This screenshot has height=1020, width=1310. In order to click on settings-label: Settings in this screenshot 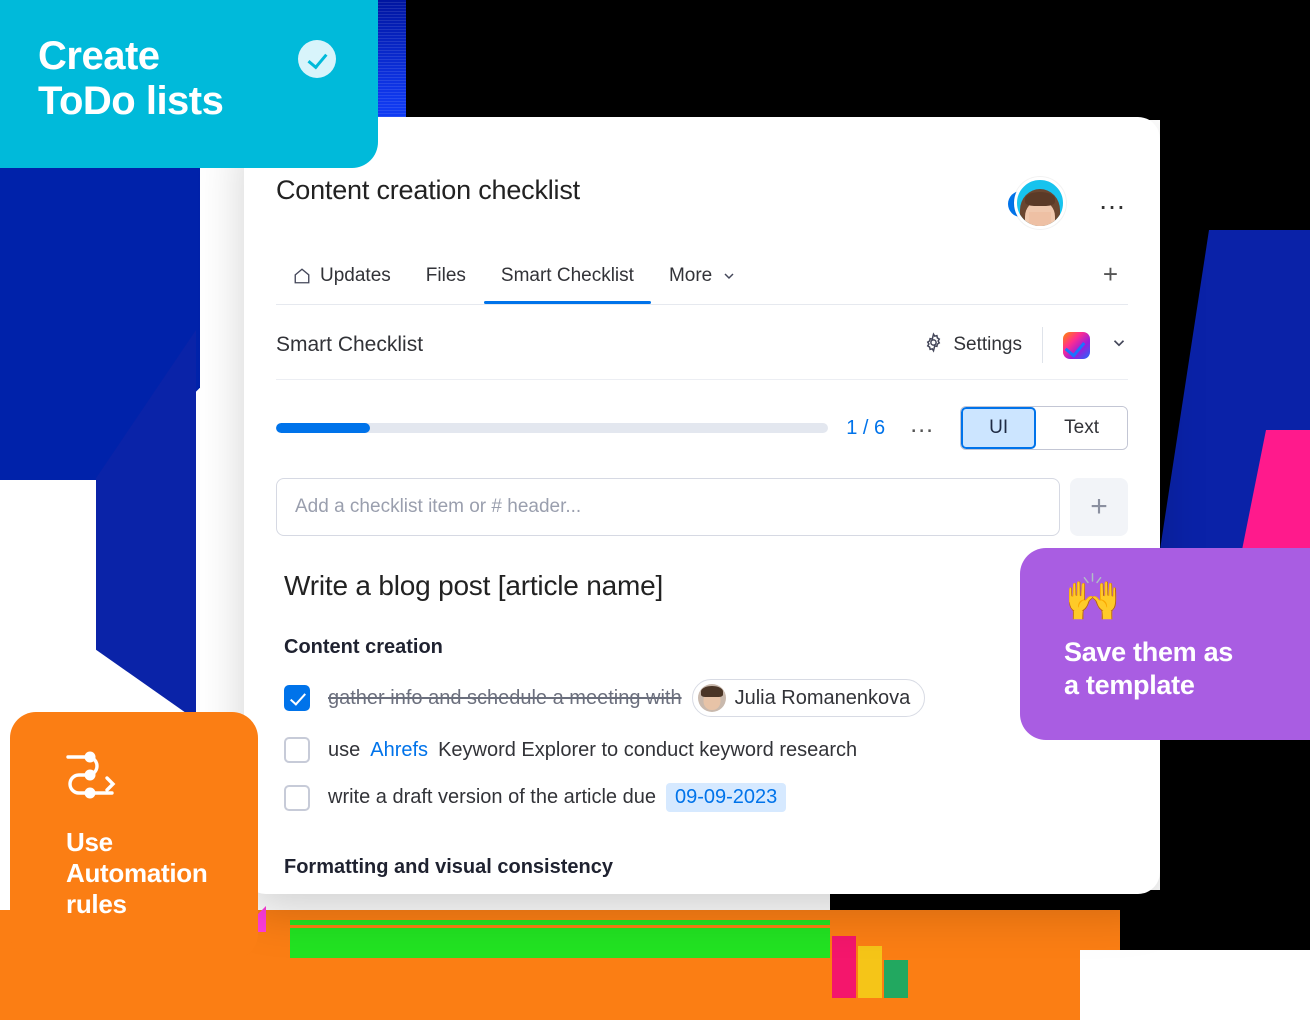, I will do `click(987, 344)`.